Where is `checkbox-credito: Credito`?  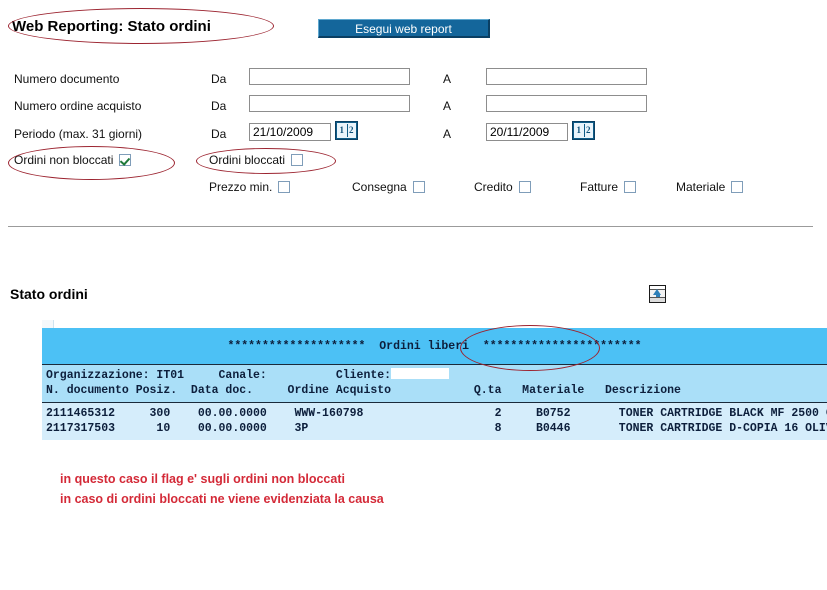
checkbox-credito: Credito is located at coordinates (502, 187).